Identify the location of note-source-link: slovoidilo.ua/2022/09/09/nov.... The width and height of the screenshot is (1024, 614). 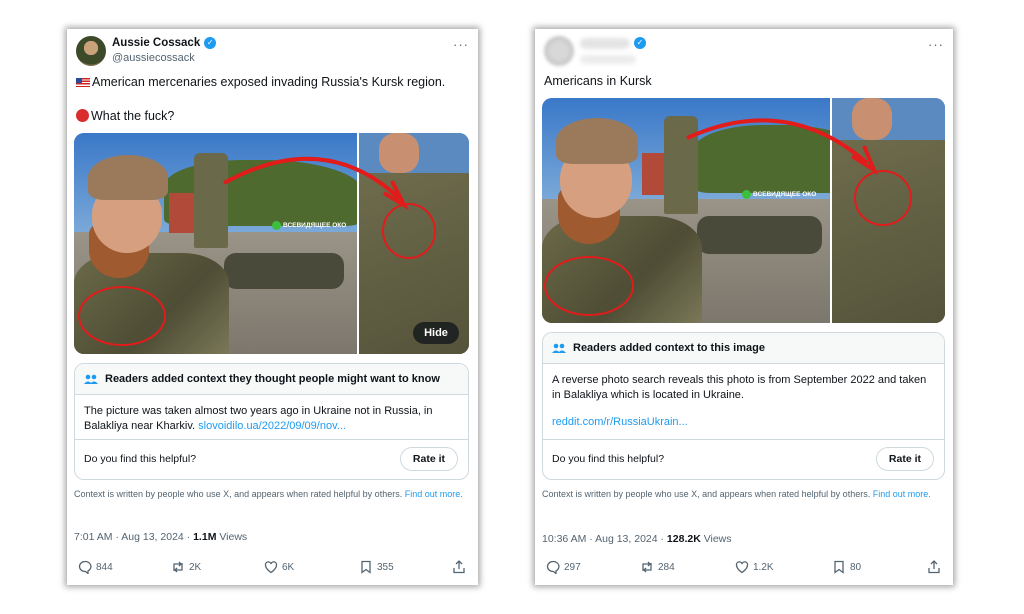
(272, 426).